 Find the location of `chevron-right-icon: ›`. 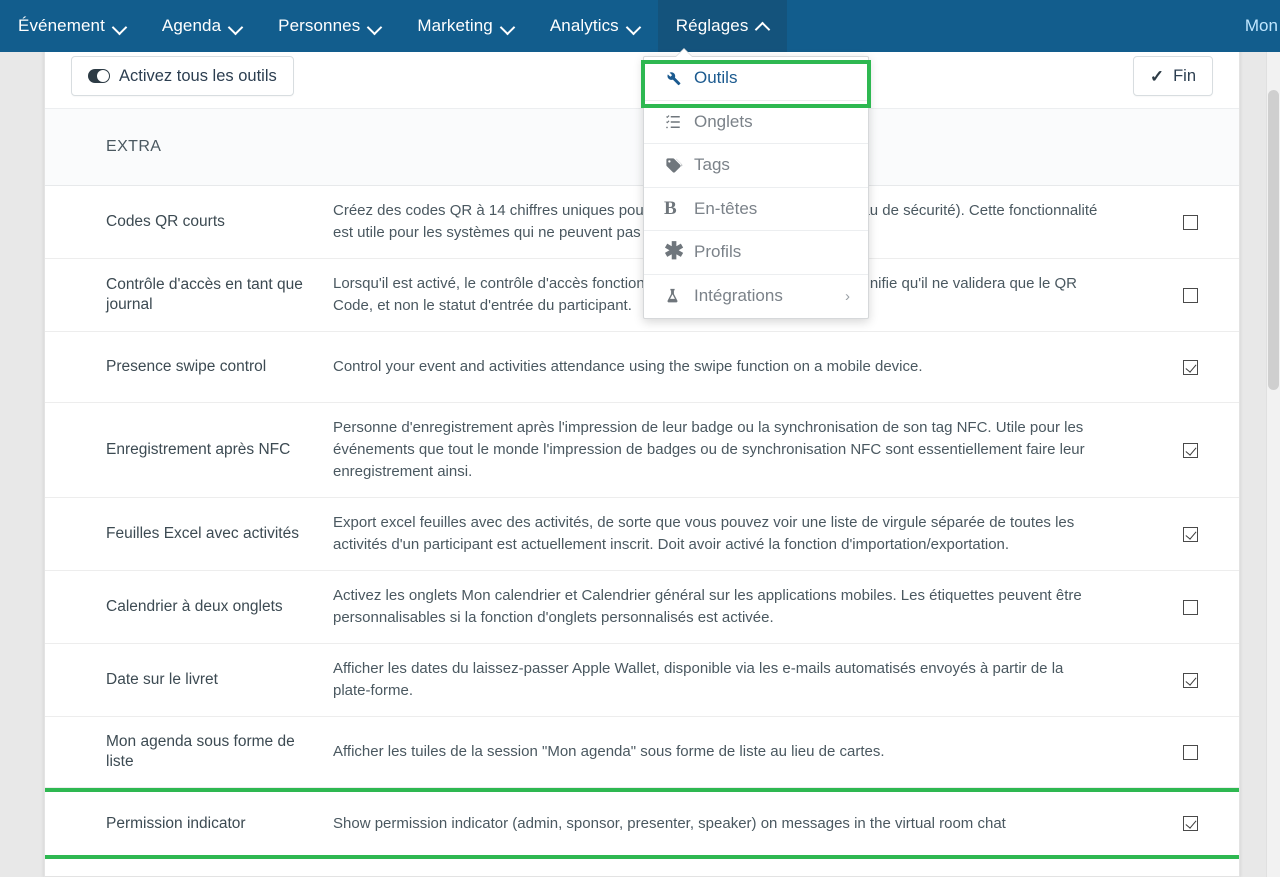

chevron-right-icon: › is located at coordinates (847, 296).